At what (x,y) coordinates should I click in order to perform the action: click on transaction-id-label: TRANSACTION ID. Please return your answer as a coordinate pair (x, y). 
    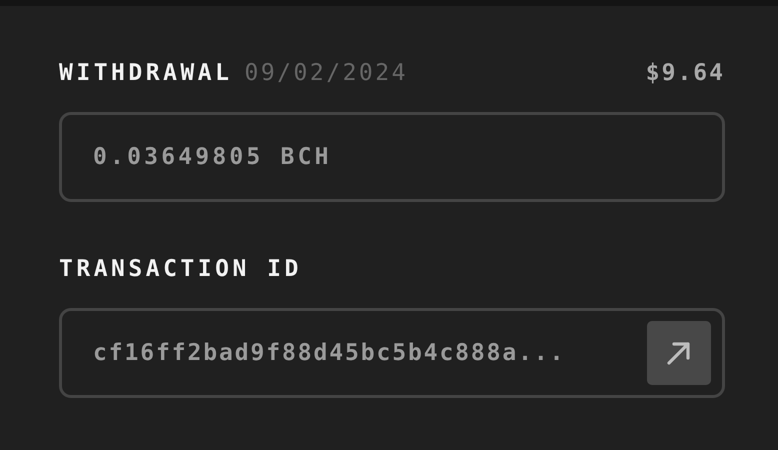
    Looking at the image, I should click on (180, 269).